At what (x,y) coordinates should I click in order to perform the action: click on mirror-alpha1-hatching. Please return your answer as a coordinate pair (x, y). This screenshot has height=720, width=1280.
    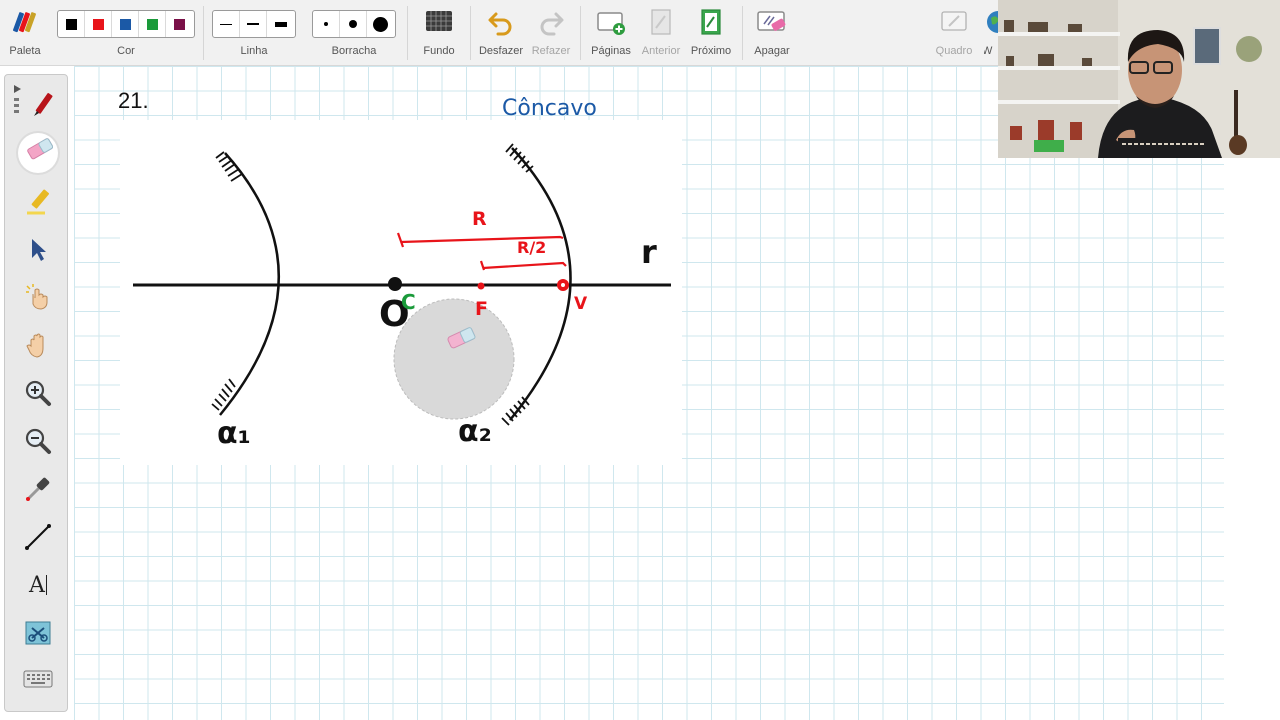
    Looking at the image, I should click on (227, 281).